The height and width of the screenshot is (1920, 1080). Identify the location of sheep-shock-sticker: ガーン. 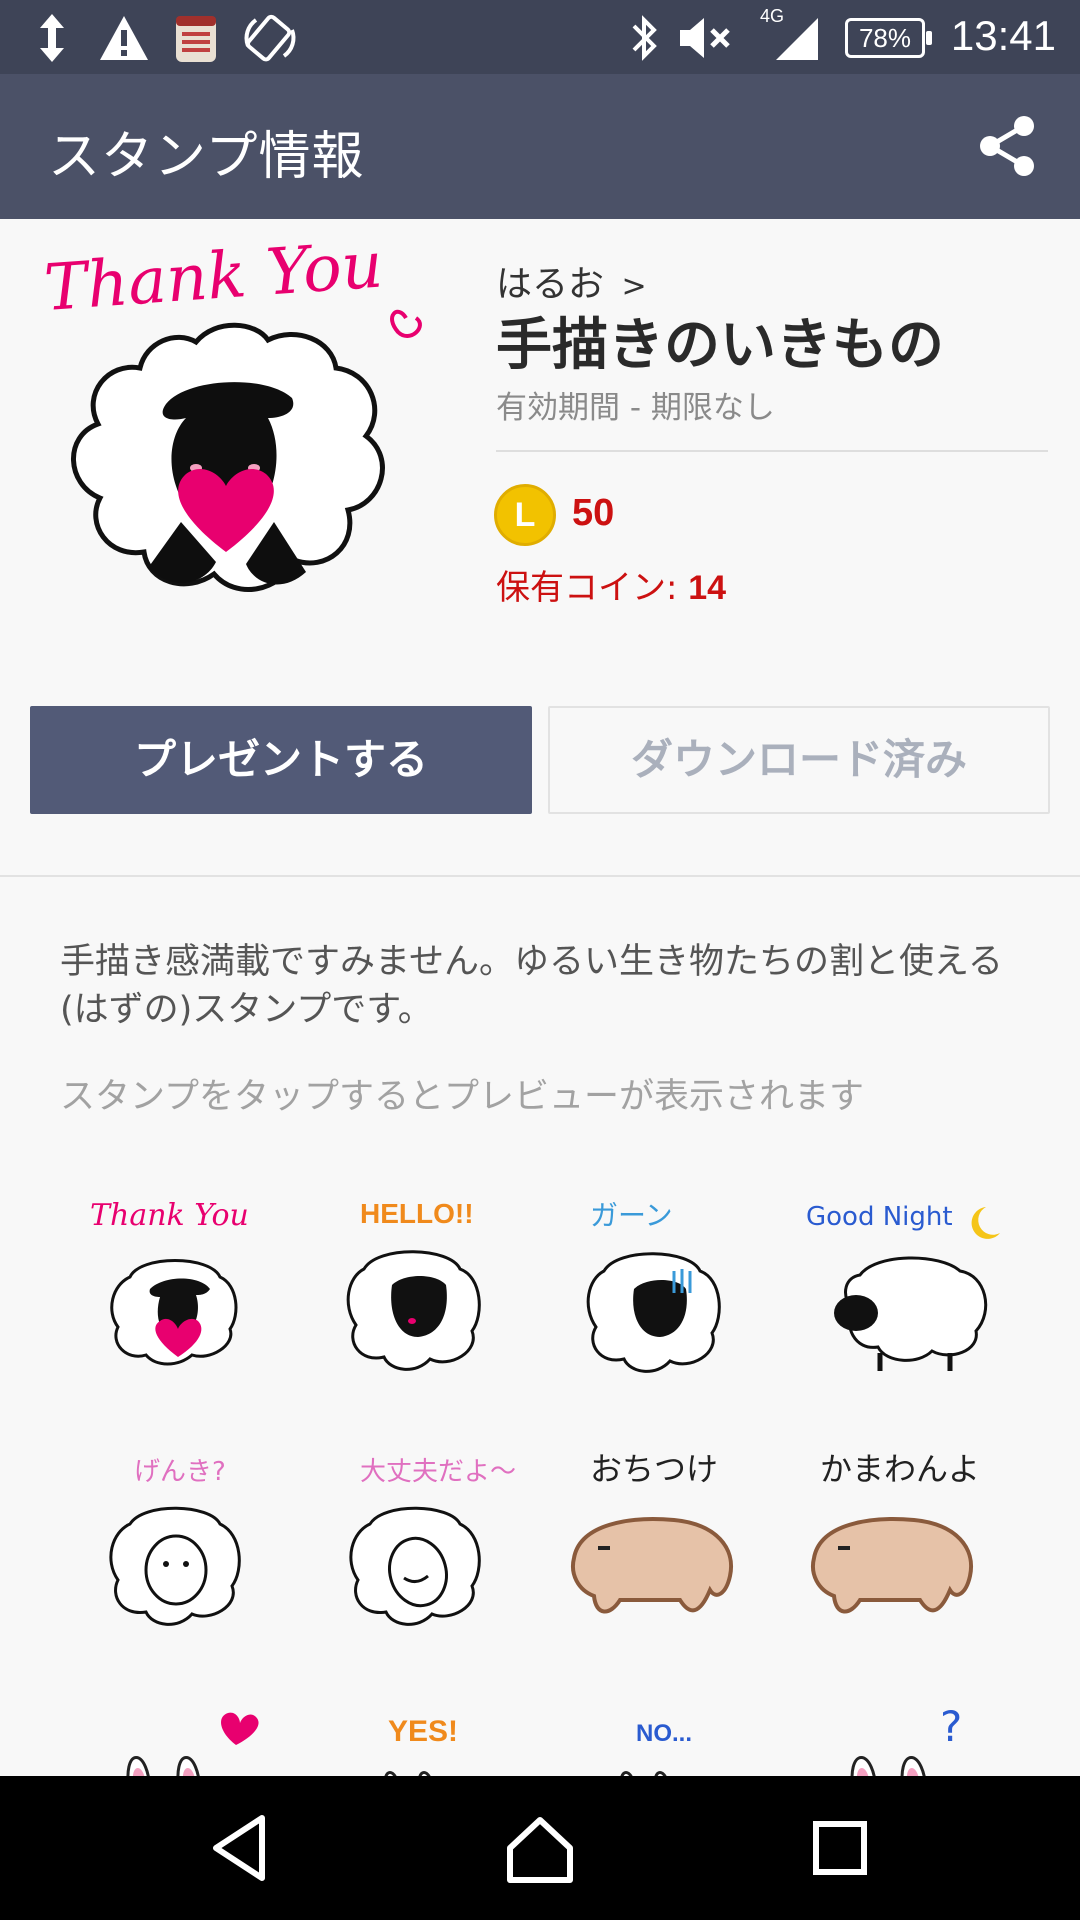
(655, 1290).